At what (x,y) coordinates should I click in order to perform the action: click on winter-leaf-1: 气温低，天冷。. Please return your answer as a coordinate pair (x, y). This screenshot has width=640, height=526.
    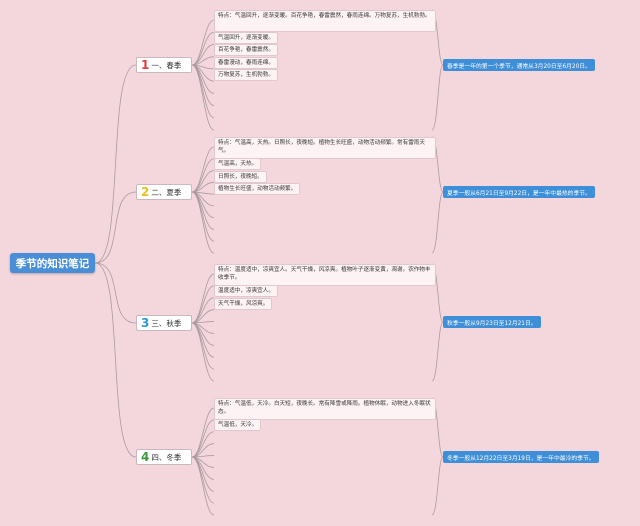
    Looking at the image, I should click on (238, 425).